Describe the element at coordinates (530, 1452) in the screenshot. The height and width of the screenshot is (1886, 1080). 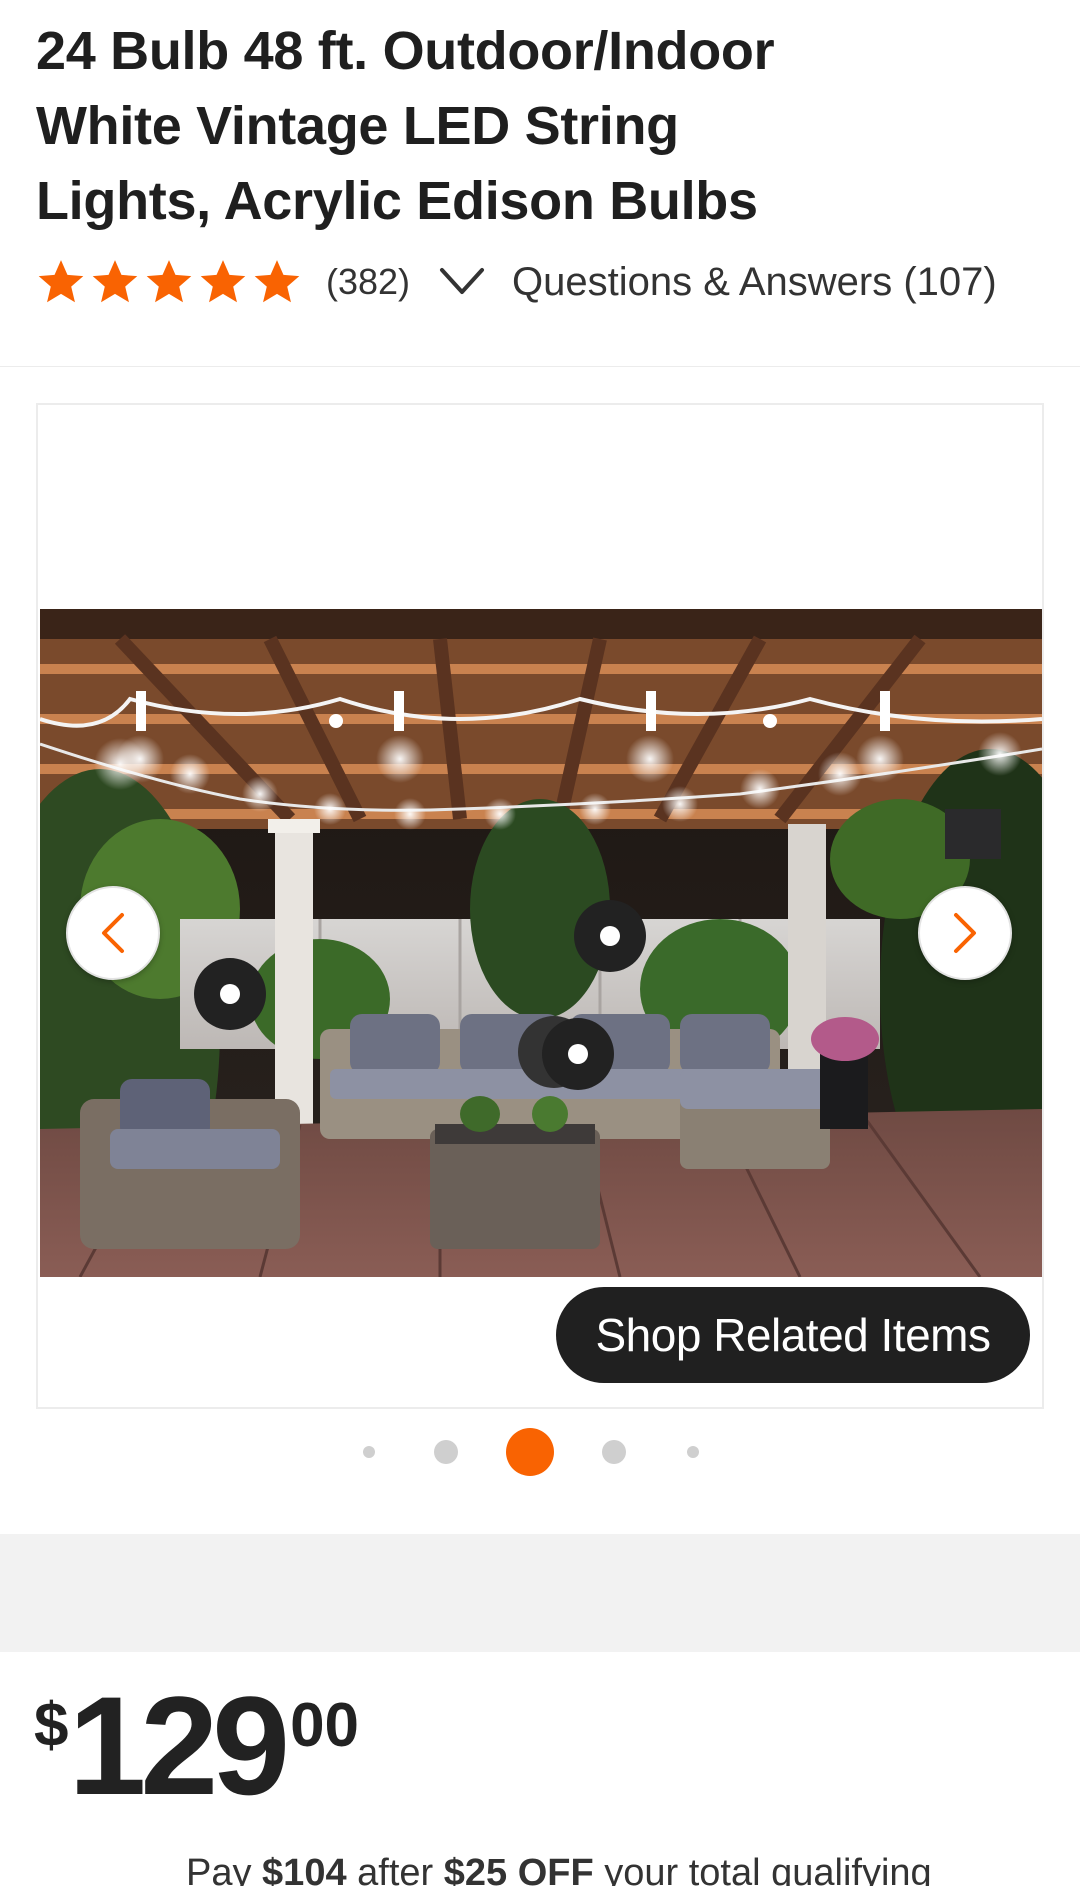
I see `pagination-dot-active` at that location.